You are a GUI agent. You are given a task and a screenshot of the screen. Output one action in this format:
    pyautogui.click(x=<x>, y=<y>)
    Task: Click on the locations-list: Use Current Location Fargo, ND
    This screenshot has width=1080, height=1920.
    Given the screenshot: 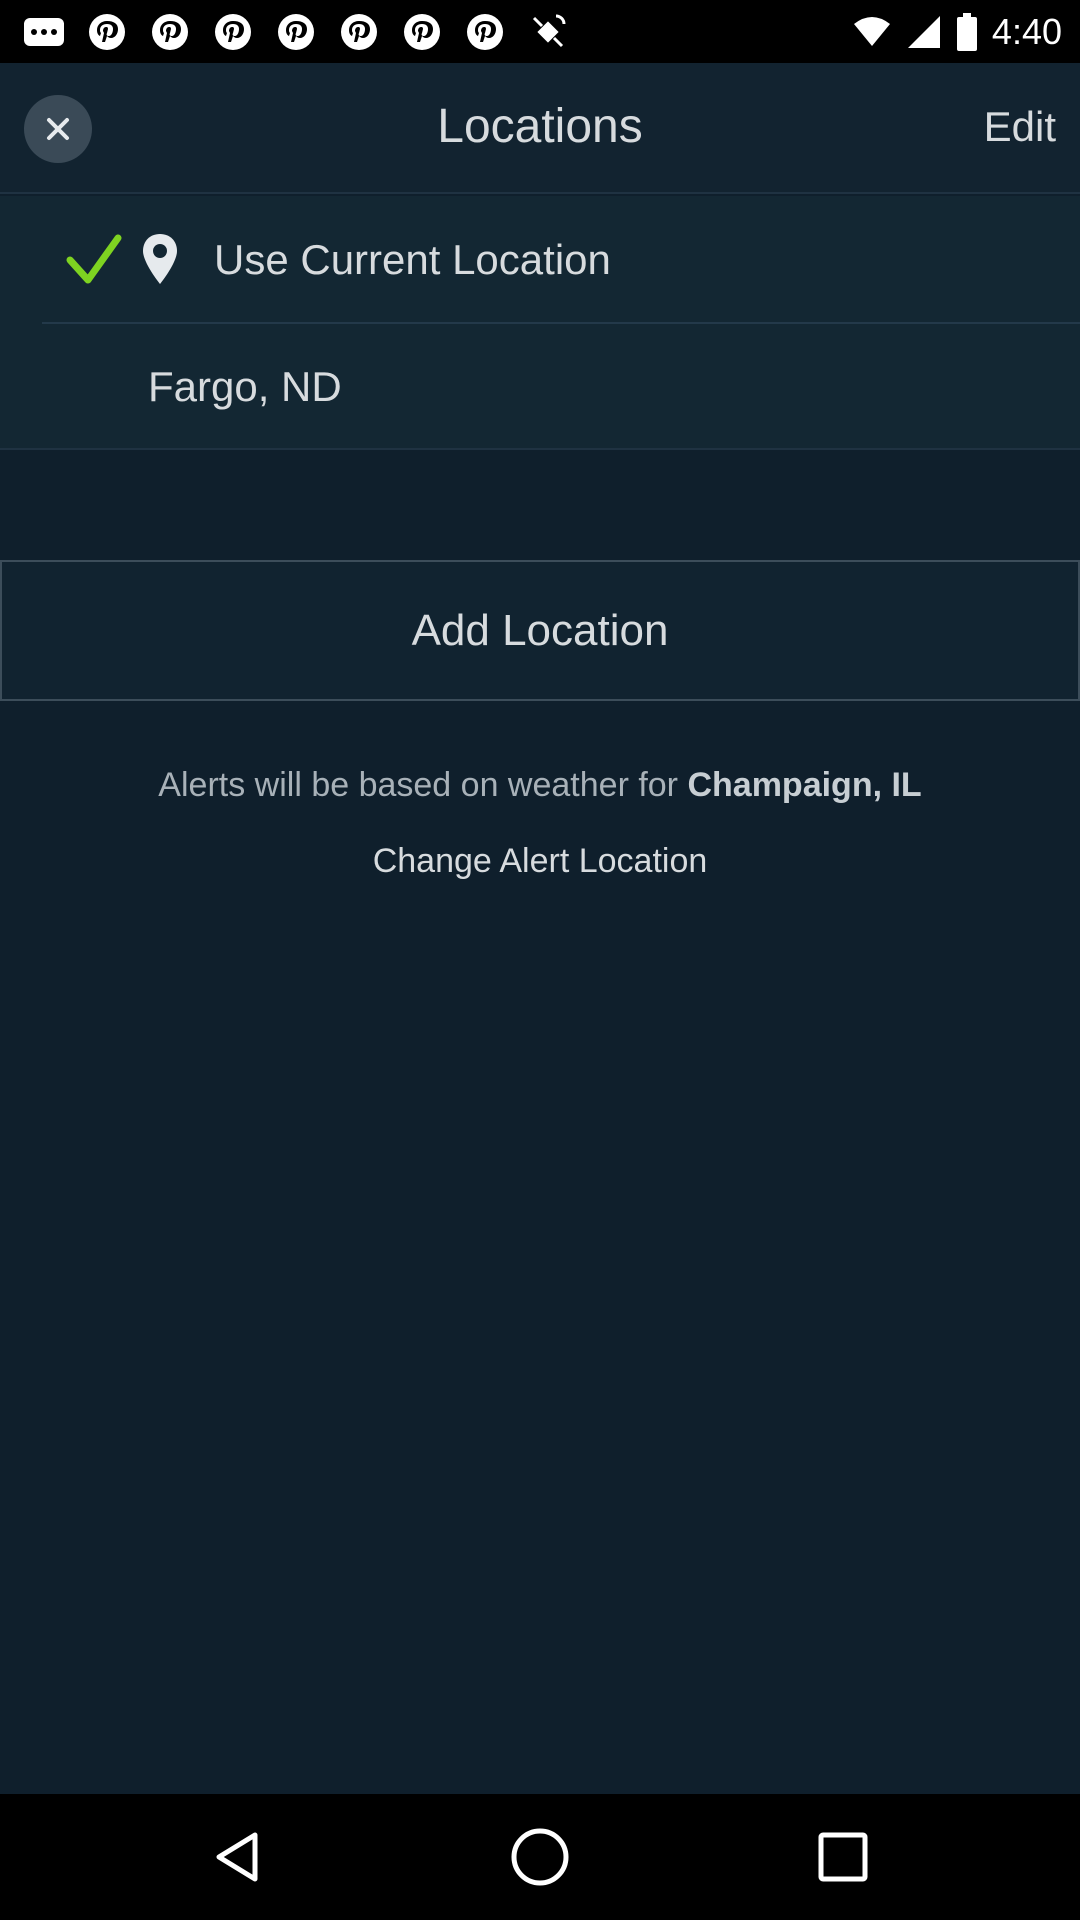 What is the action you would take?
    pyautogui.click(x=540, y=323)
    